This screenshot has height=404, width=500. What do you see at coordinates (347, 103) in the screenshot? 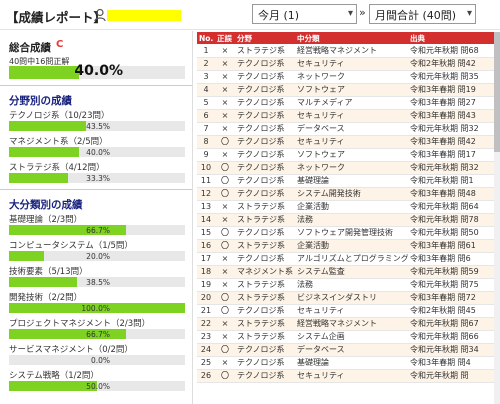
I see `table-row: 5 × テクノロジ系 マルチメディア 令和3年春期 問27` at bounding box center [347, 103].